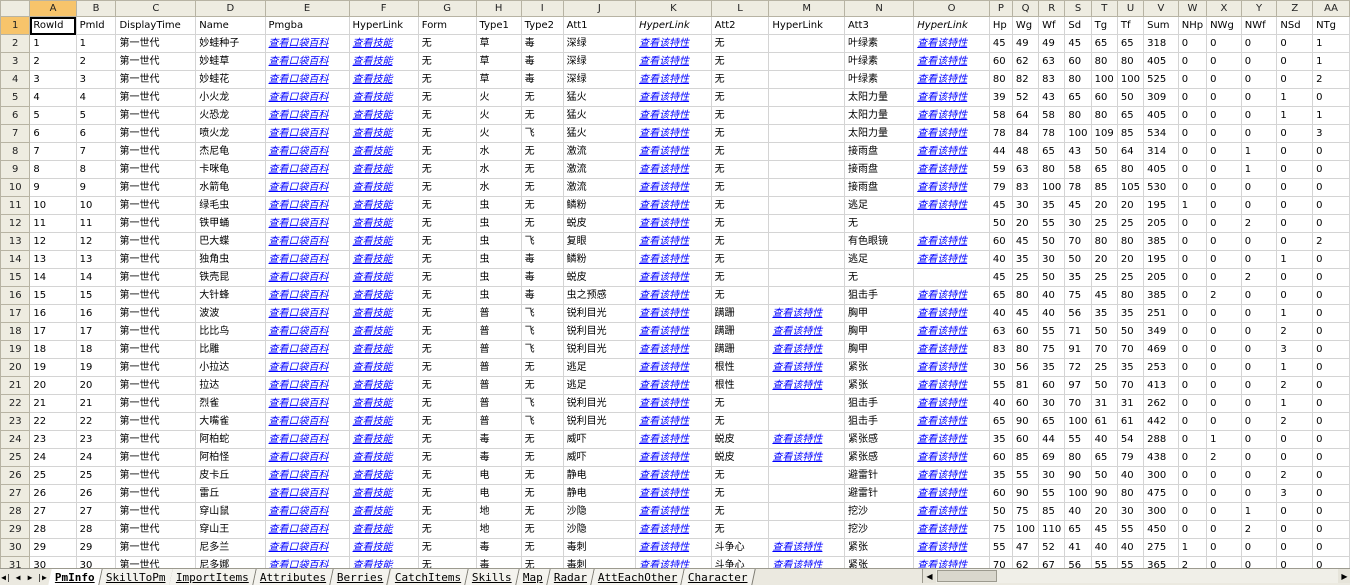 The height and width of the screenshot is (585, 1350). I want to click on scroll-right-icon: ▶, so click(1344, 576).